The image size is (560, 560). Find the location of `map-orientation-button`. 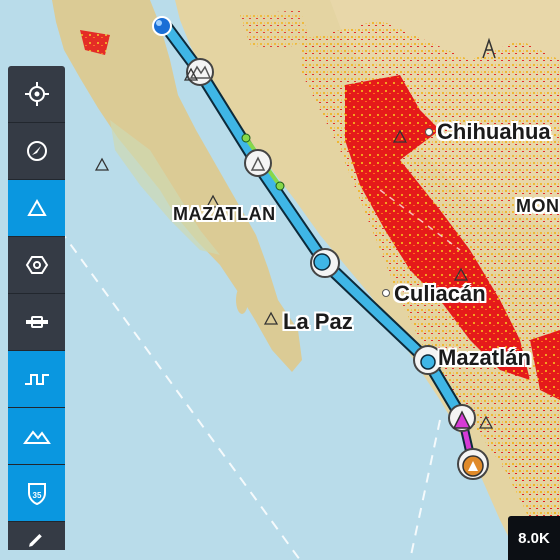

map-orientation-button is located at coordinates (36, 151).